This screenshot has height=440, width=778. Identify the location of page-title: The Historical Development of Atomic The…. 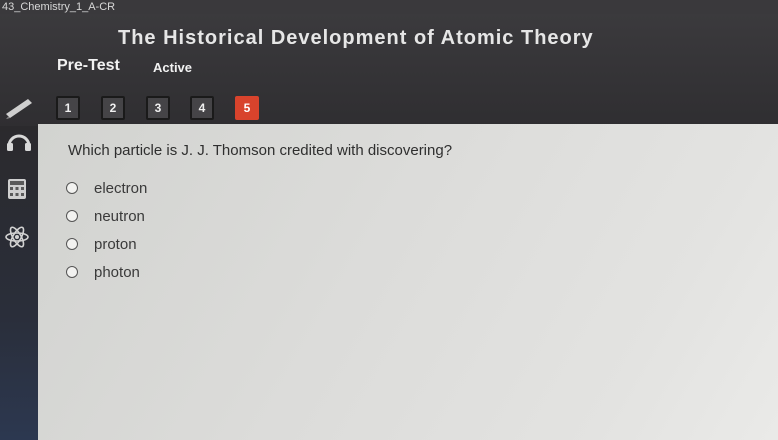
(356, 38).